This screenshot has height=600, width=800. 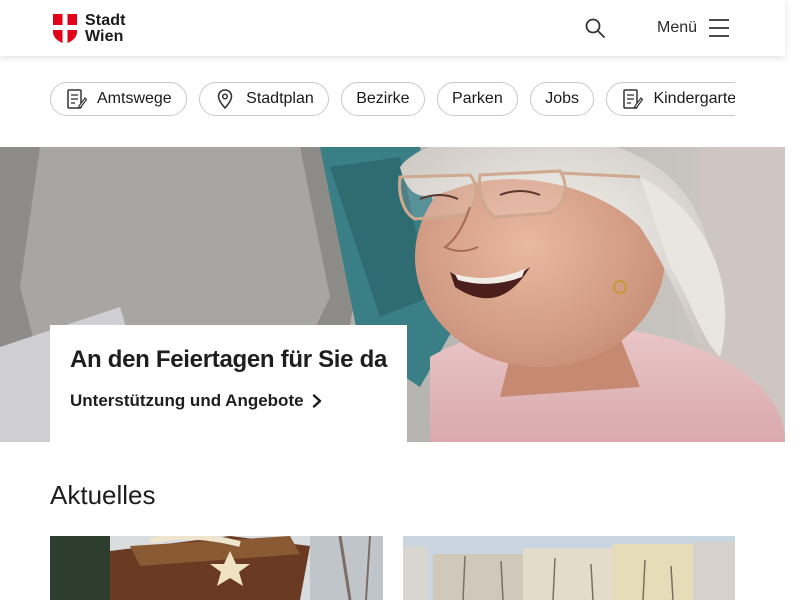 I want to click on quicklink-label: Stadtplan, so click(x=280, y=98).